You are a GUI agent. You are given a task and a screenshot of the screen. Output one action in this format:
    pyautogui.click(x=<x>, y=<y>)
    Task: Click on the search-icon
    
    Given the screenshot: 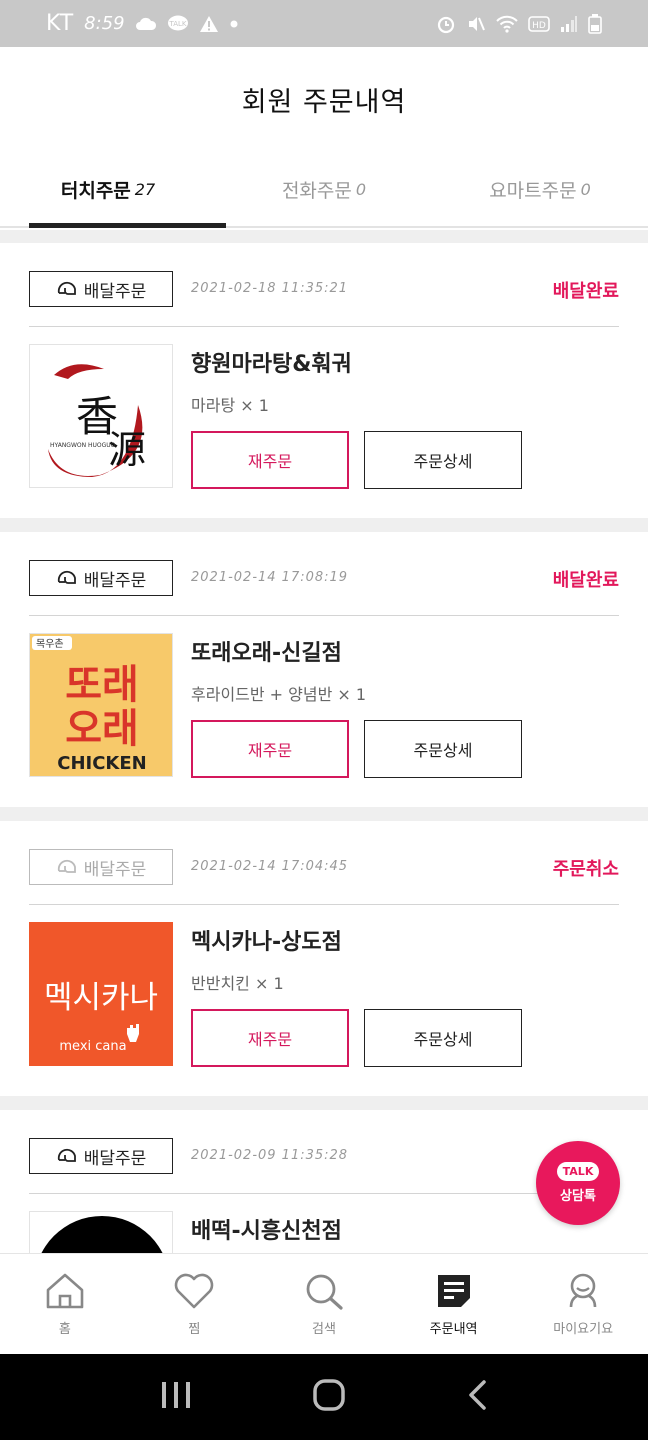 What is the action you would take?
    pyautogui.click(x=324, y=1292)
    